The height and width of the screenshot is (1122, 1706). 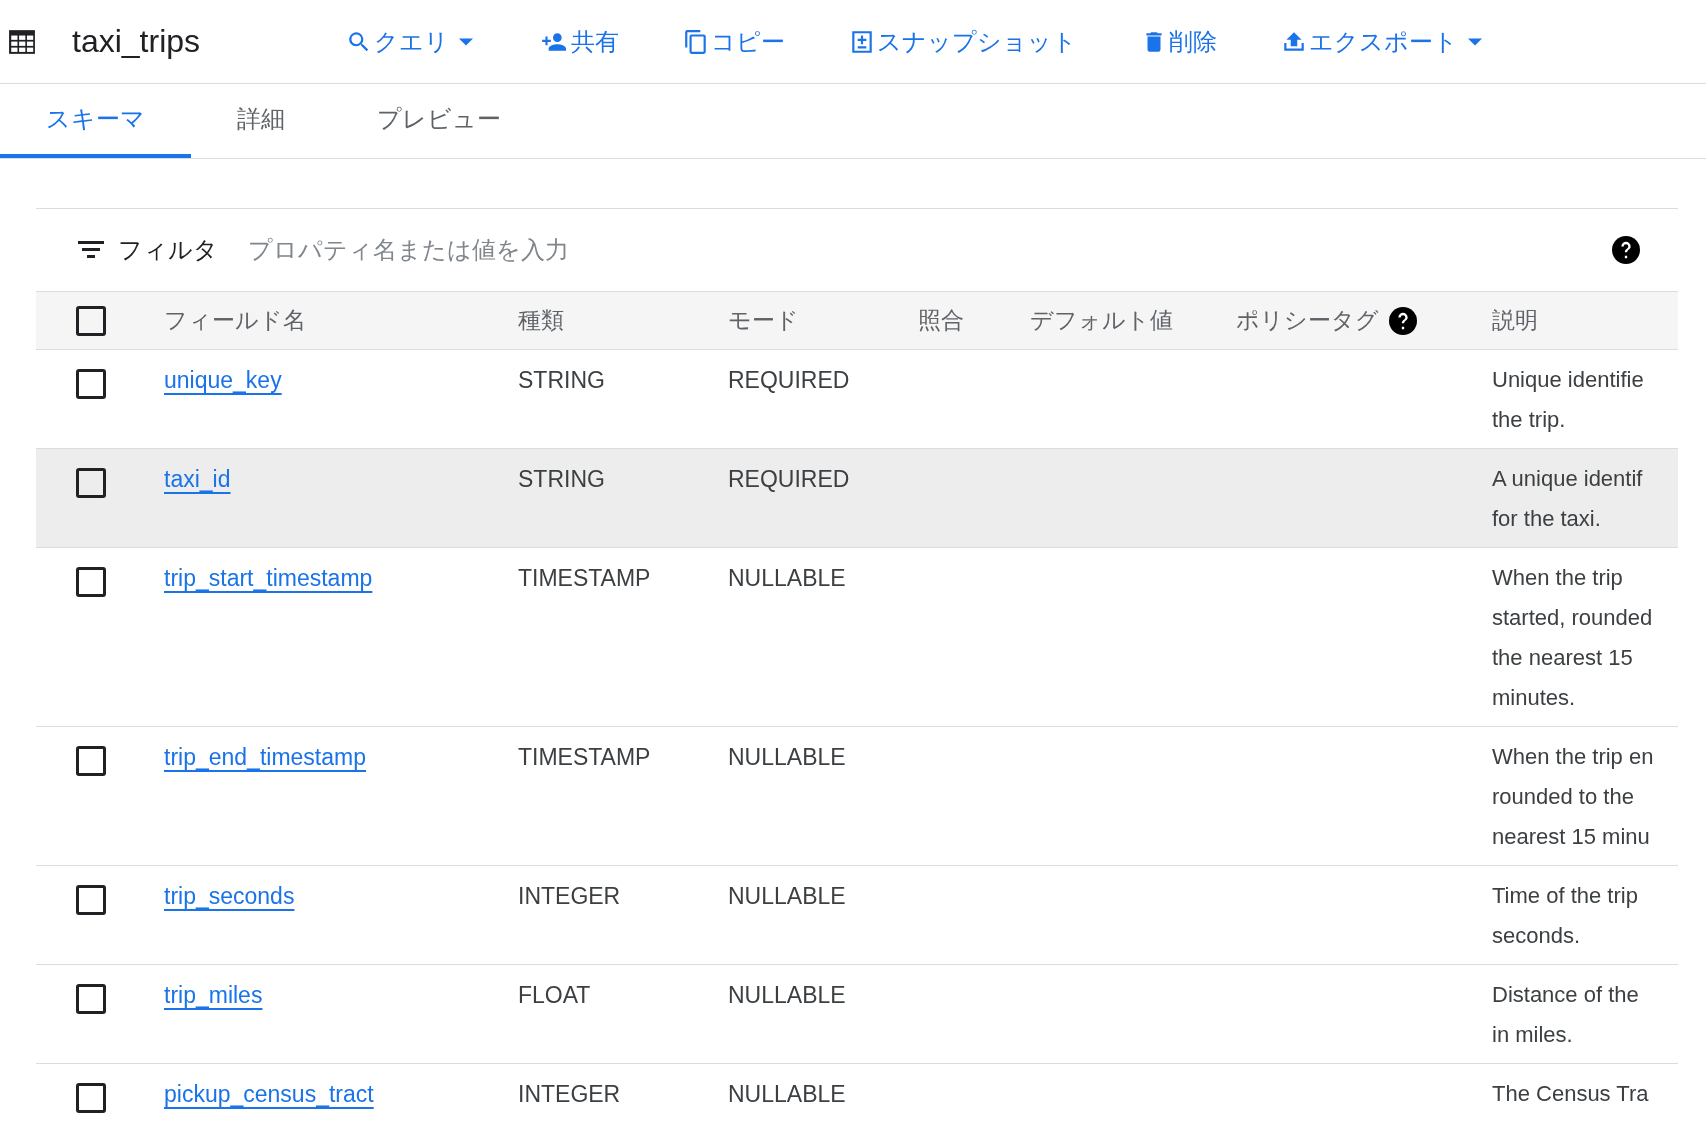 What do you see at coordinates (91, 320) in the screenshot?
I see `select-all-checkbox` at bounding box center [91, 320].